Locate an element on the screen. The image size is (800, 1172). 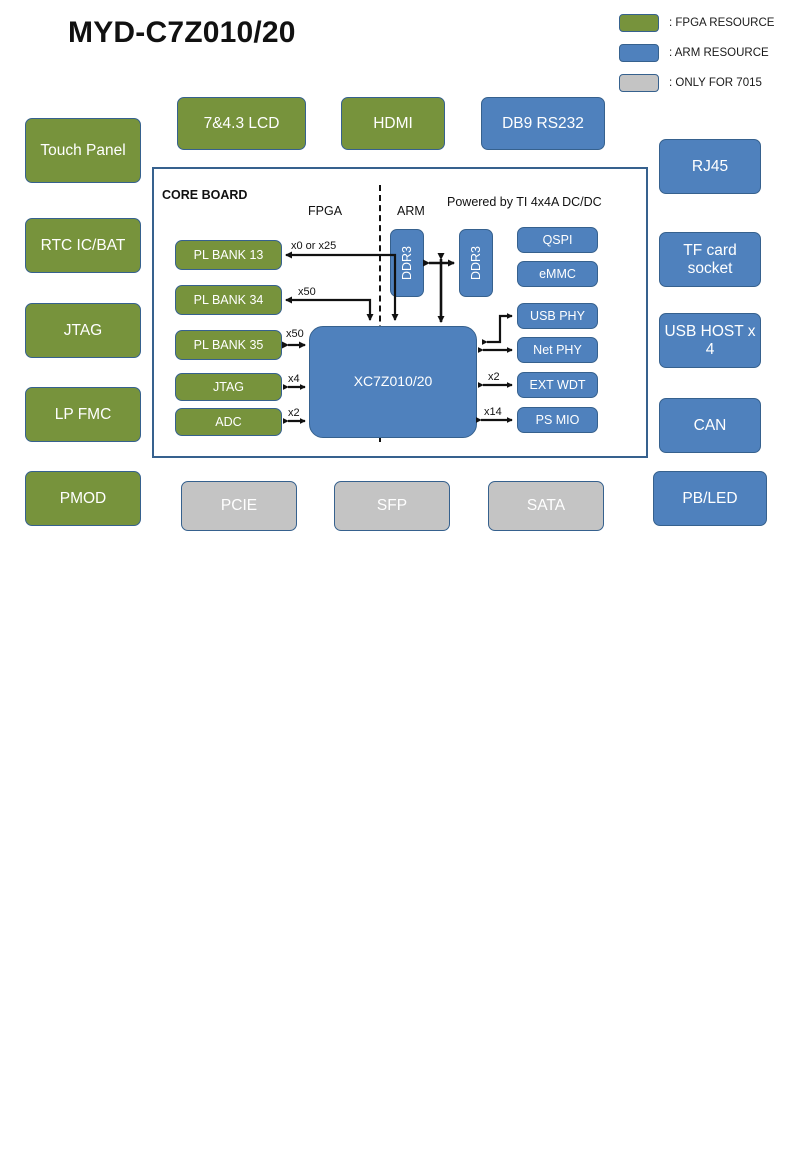
peripheral-lp-fmc: LP FMC is located at coordinates (83, 414).